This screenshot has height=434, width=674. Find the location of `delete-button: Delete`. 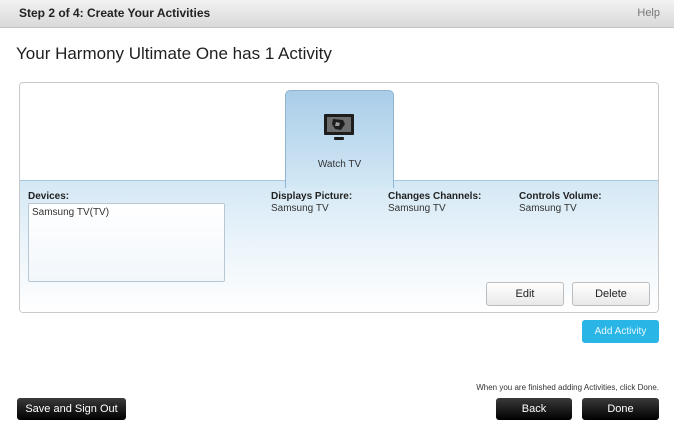

delete-button: Delete is located at coordinates (611, 294).